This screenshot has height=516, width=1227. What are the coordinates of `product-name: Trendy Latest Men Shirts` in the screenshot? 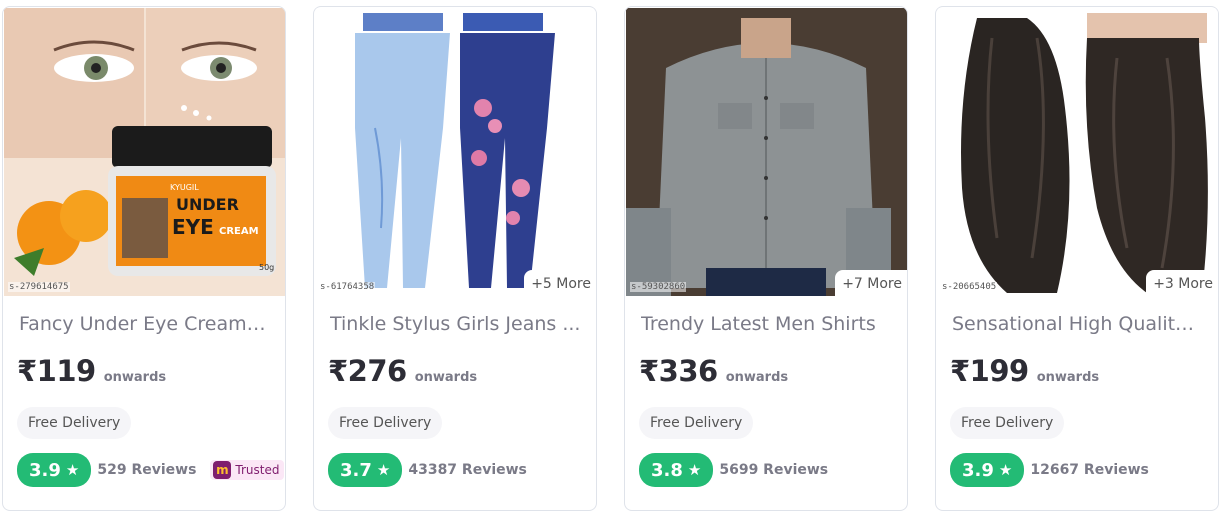 It's located at (767, 324).